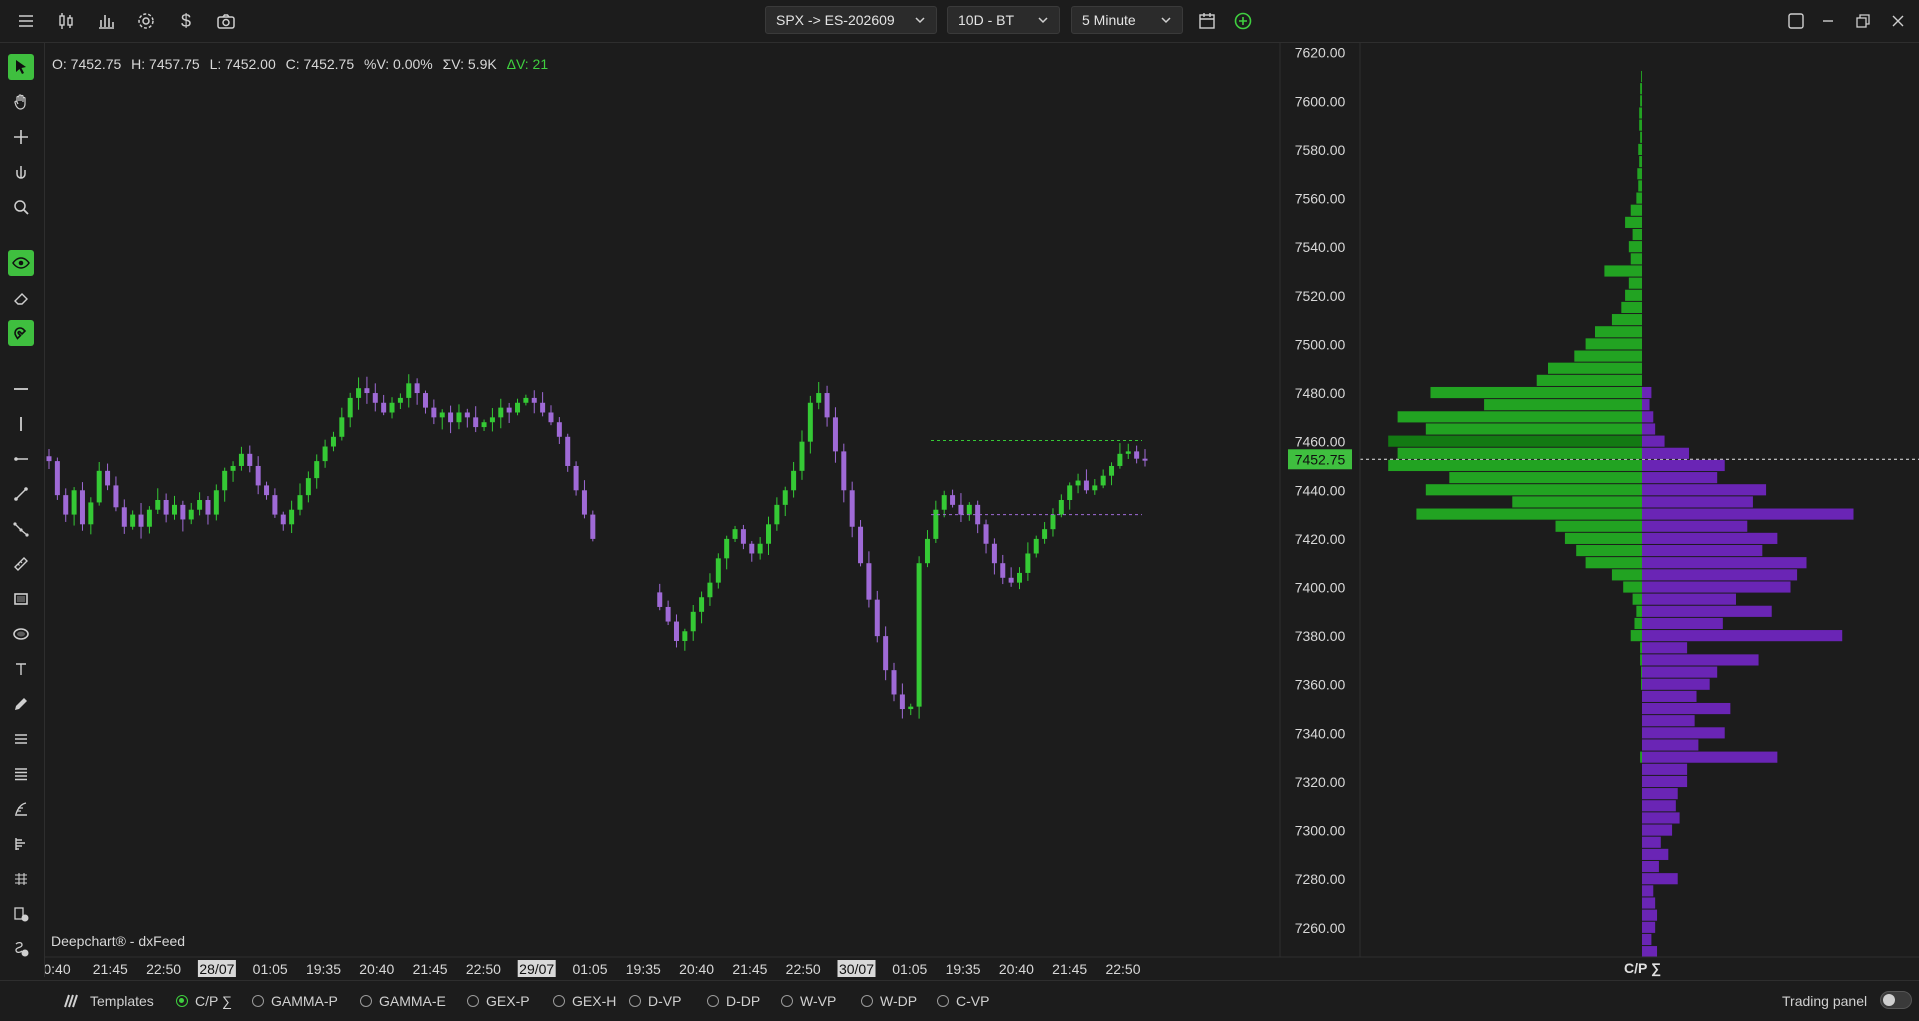  I want to click on menu-icon, so click(26, 21).